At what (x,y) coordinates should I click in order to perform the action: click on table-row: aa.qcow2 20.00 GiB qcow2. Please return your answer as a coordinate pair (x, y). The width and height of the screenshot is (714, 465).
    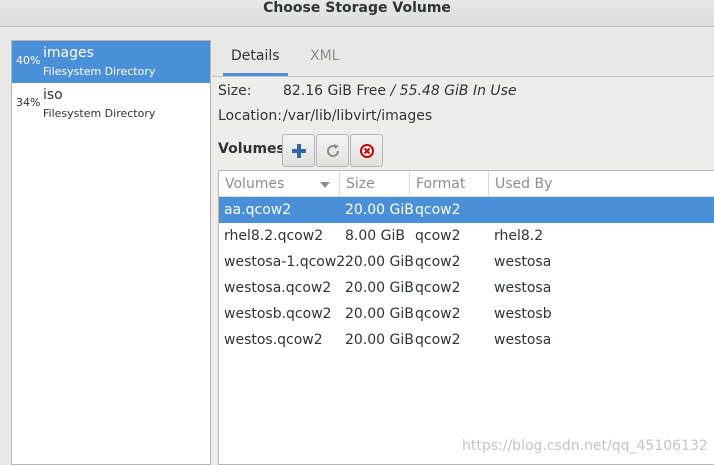
    Looking at the image, I should click on (466, 210).